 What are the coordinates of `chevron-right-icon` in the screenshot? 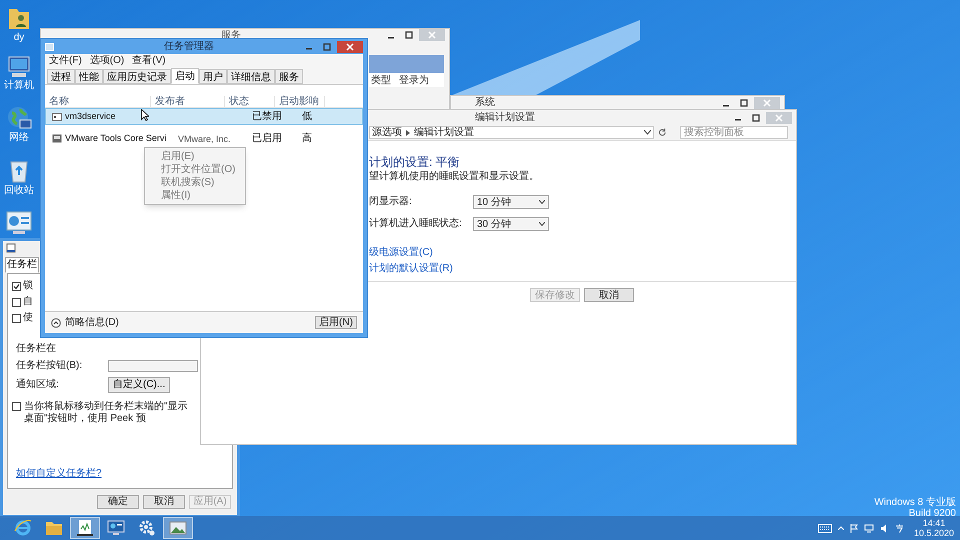 It's located at (408, 133).